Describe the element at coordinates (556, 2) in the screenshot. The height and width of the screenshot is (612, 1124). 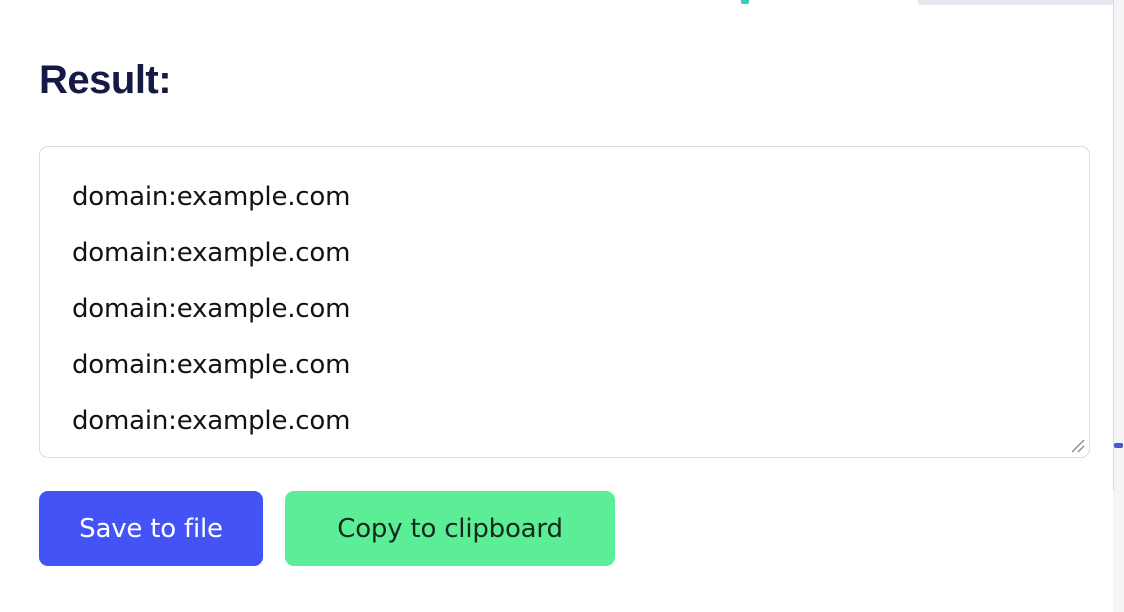
I see `clipped-top-elements` at that location.